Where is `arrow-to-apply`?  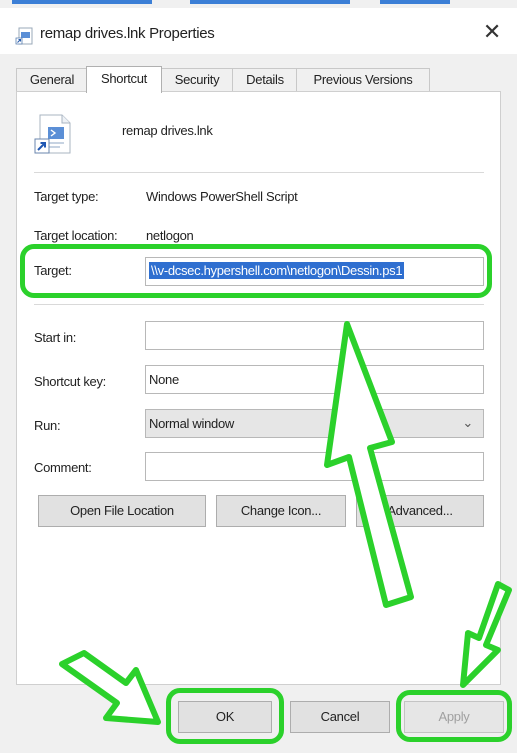 arrow-to-apply is located at coordinates (486, 634).